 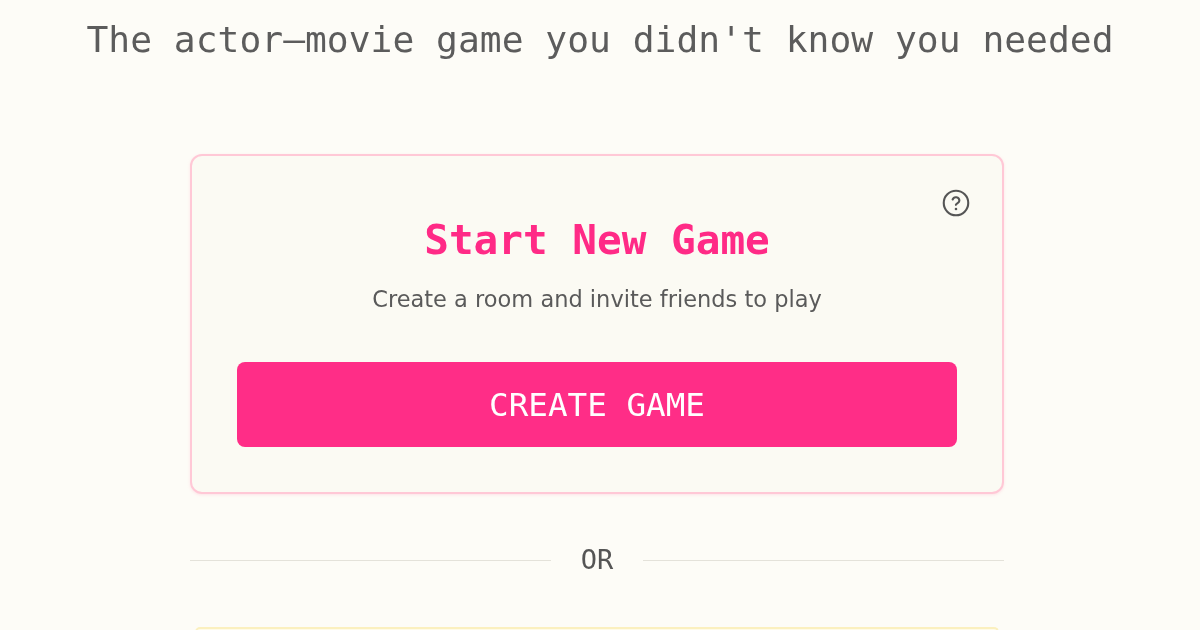 What do you see at coordinates (597, 560) in the screenshot?
I see `divider-label: OR` at bounding box center [597, 560].